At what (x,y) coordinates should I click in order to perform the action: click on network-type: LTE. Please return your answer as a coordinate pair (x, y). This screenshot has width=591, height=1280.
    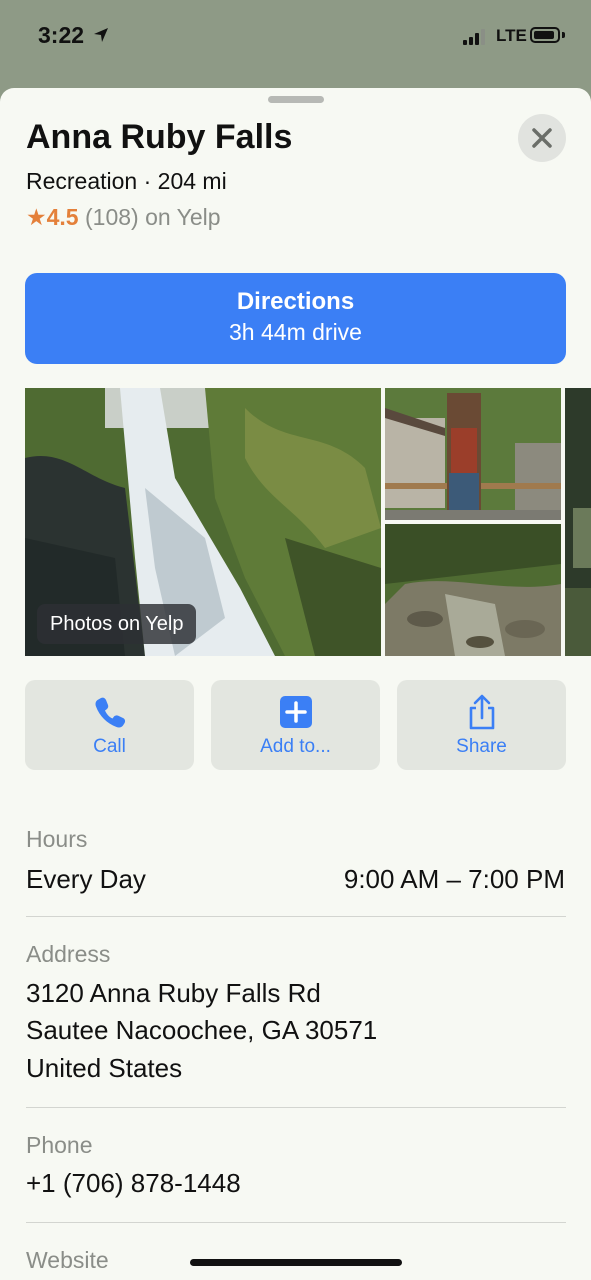
    Looking at the image, I should click on (511, 35).